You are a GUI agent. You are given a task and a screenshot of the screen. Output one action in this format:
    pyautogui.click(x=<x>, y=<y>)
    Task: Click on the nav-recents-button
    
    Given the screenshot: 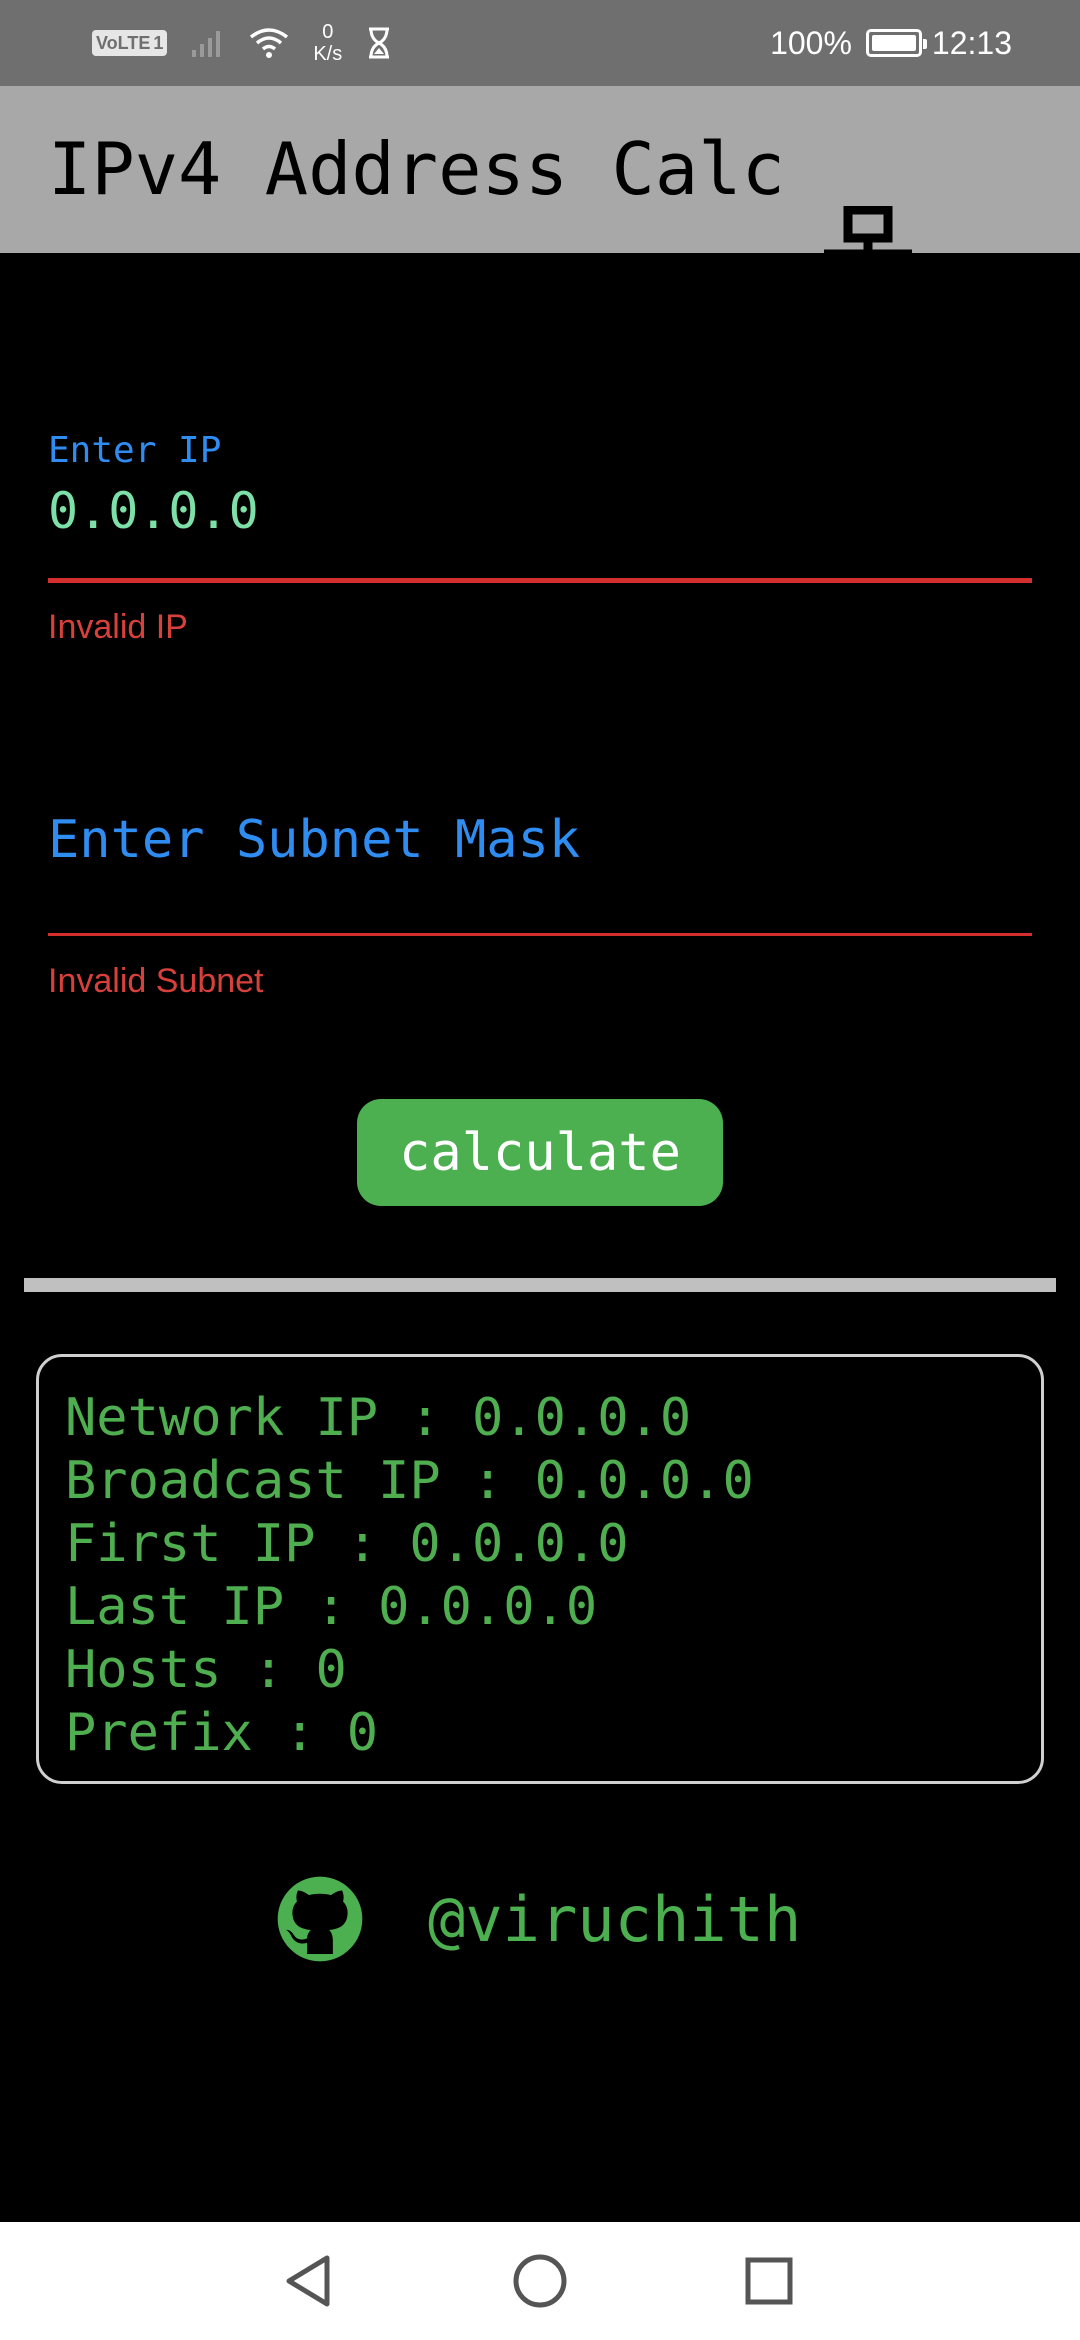 What is the action you would take?
    pyautogui.click(x=769, y=2281)
    